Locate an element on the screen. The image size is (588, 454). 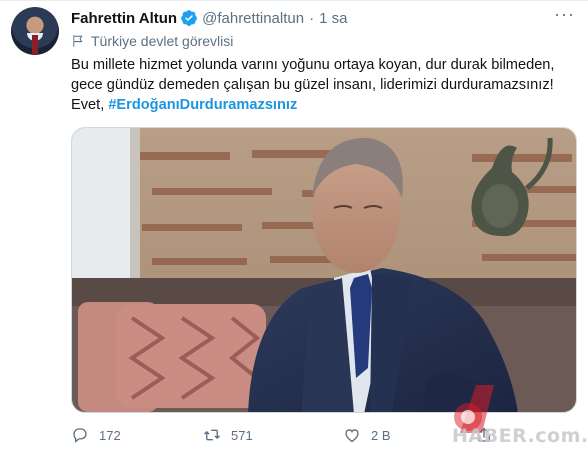
retweet-count: 571 is located at coordinates (242, 435).